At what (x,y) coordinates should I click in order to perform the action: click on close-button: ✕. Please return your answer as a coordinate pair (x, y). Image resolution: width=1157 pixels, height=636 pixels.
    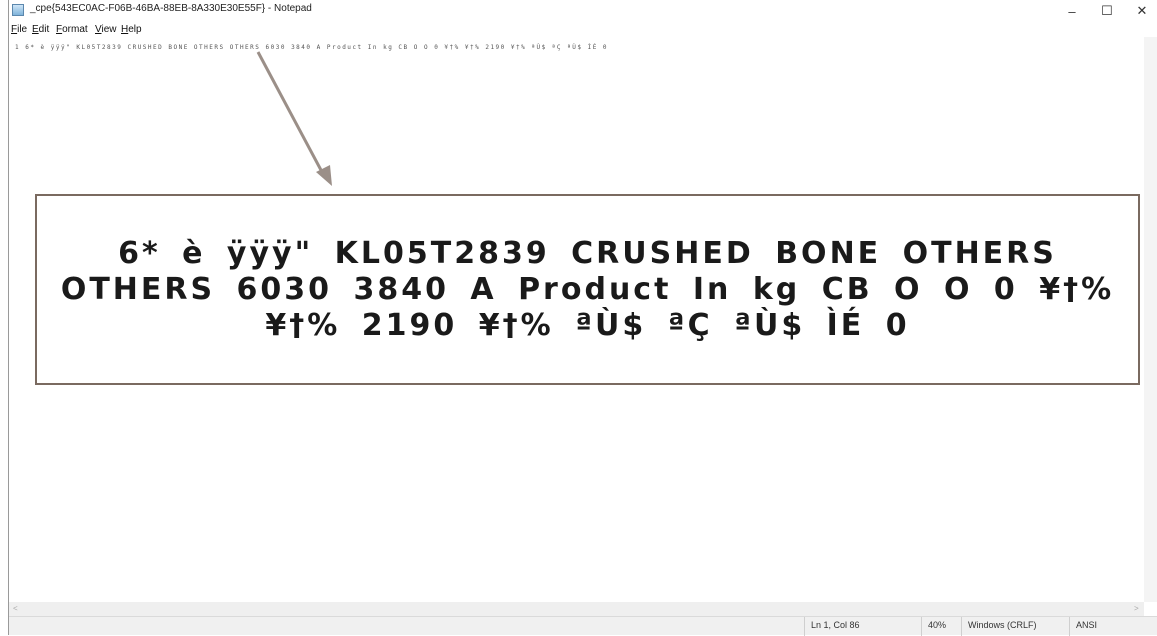
    Looking at the image, I should click on (1141, 11).